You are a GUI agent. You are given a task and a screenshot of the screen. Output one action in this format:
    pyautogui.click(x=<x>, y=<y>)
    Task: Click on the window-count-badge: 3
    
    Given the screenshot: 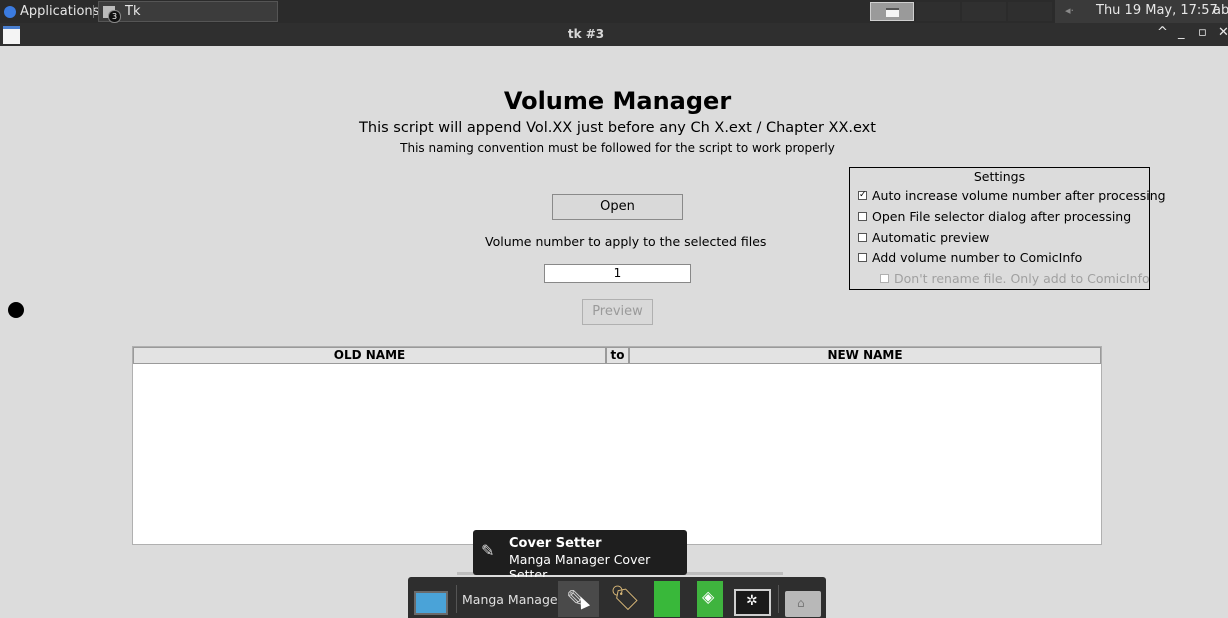 What is the action you would take?
    pyautogui.click(x=114, y=16)
    